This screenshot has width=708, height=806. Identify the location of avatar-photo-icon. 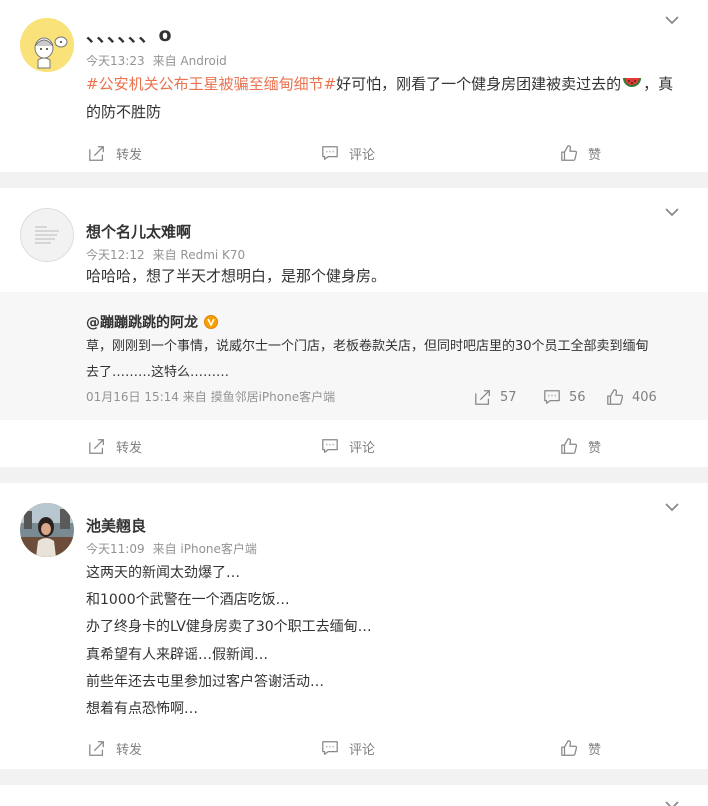
(47, 530).